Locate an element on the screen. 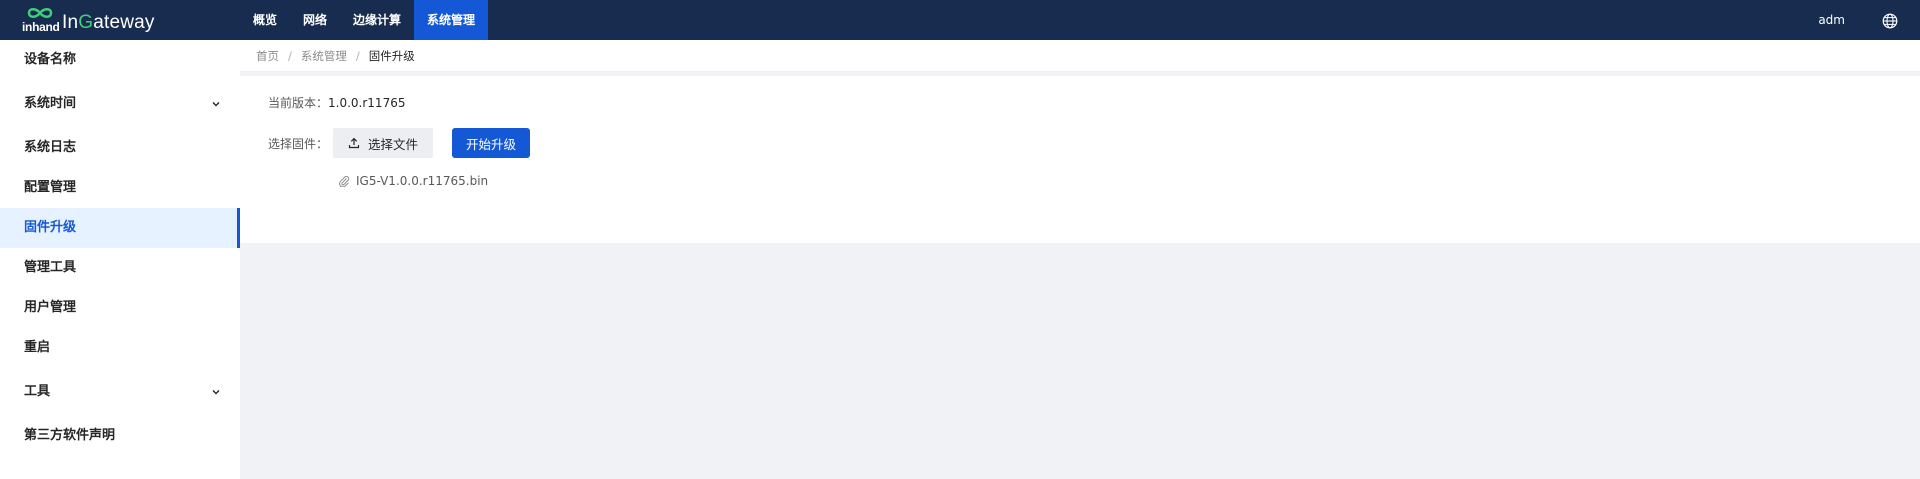  sidebar-item-third-party-notice: 第三方软件声明 is located at coordinates (120, 436).